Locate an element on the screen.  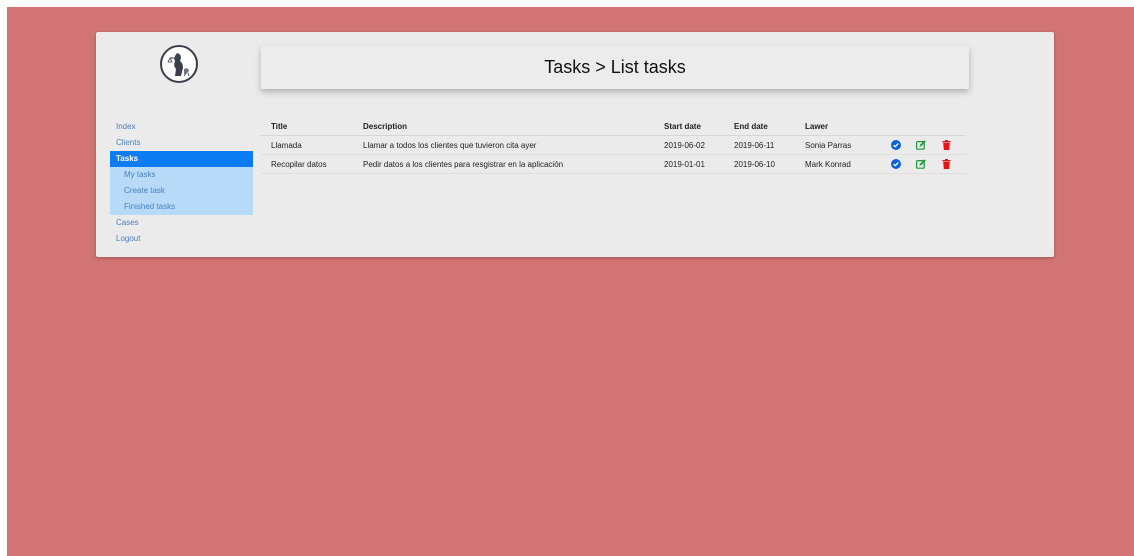
logo-justice-icon is located at coordinates (179, 64).